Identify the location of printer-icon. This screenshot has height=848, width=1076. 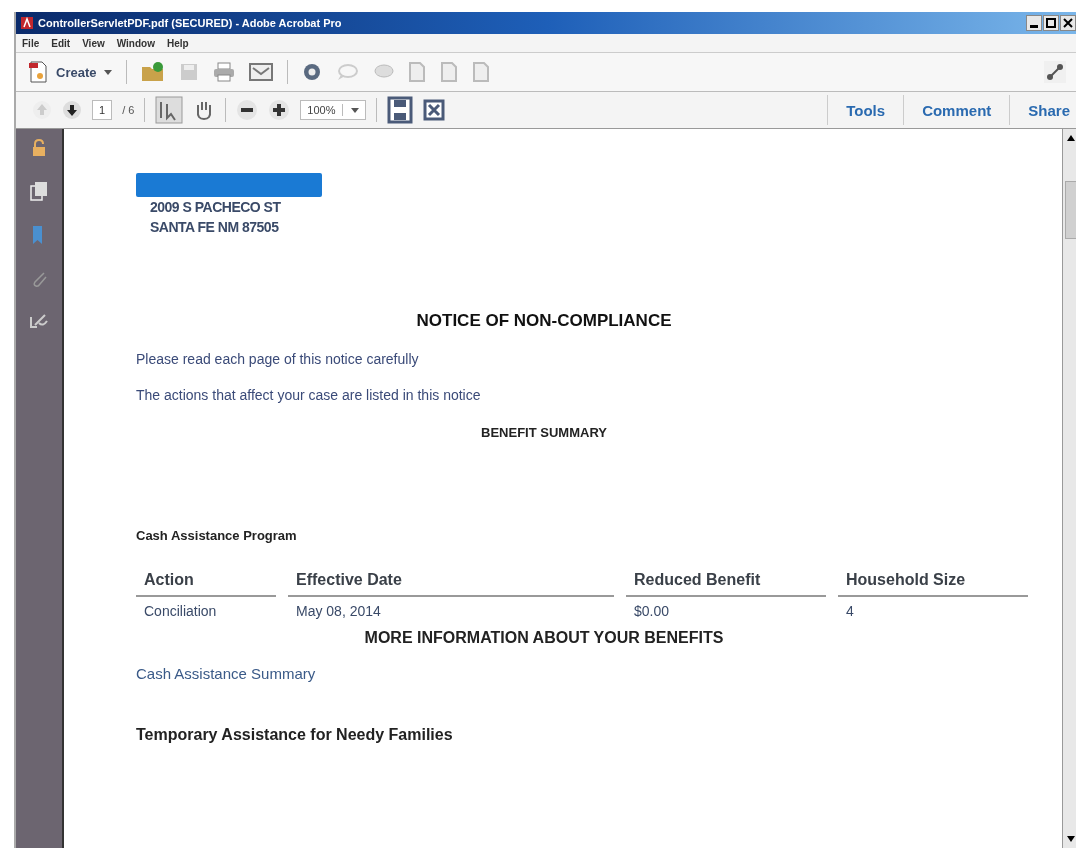
(224, 72).